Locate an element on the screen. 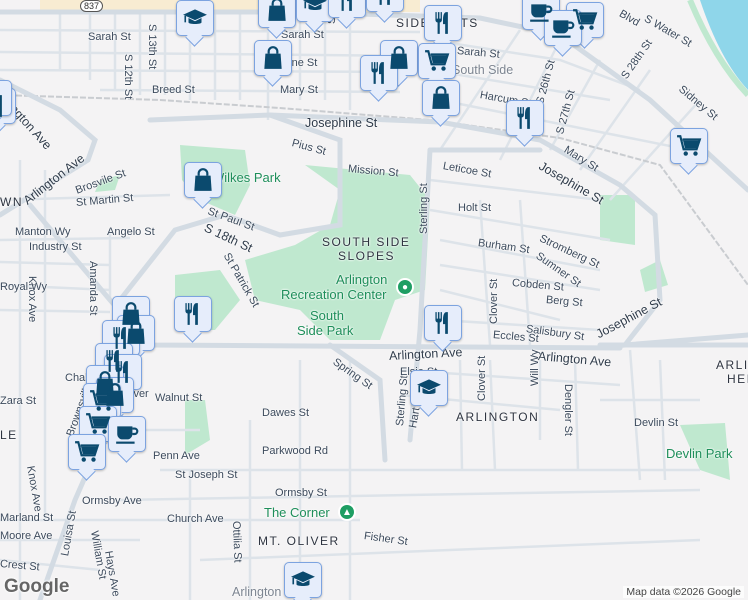 This screenshot has width=748, height=600. street-label: Dengler St is located at coordinates (568, 410).